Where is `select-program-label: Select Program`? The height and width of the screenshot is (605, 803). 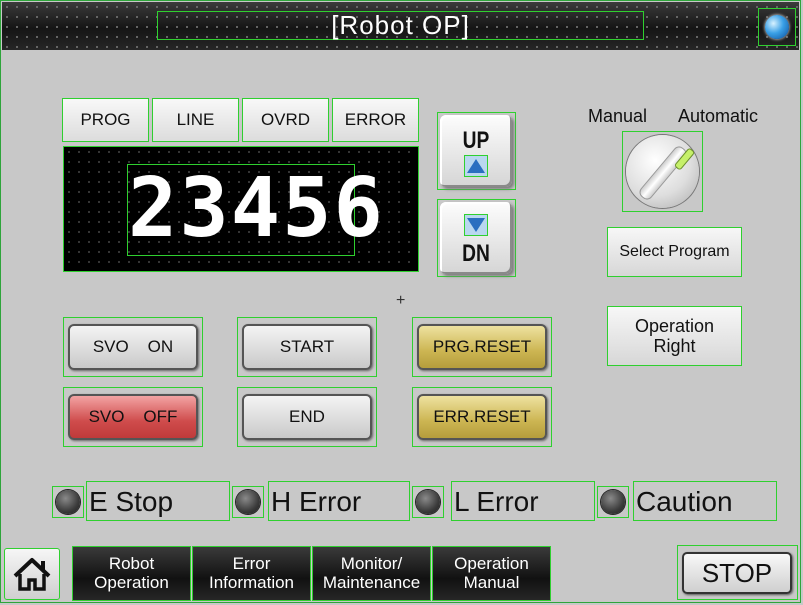
select-program-label: Select Program is located at coordinates (674, 251).